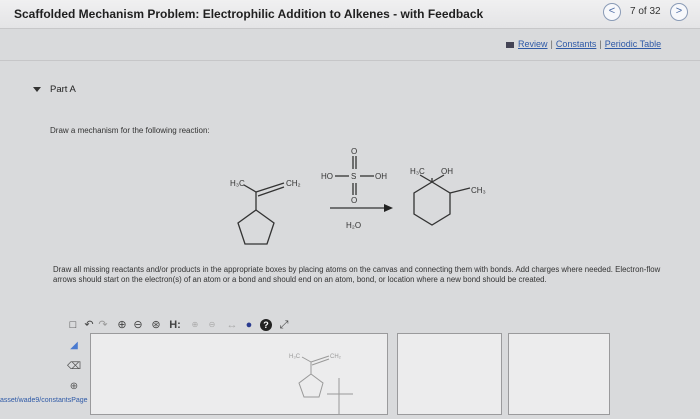 Image resolution: width=700 pixels, height=419 pixels. I want to click on question-mark-icon: ?, so click(266, 325).